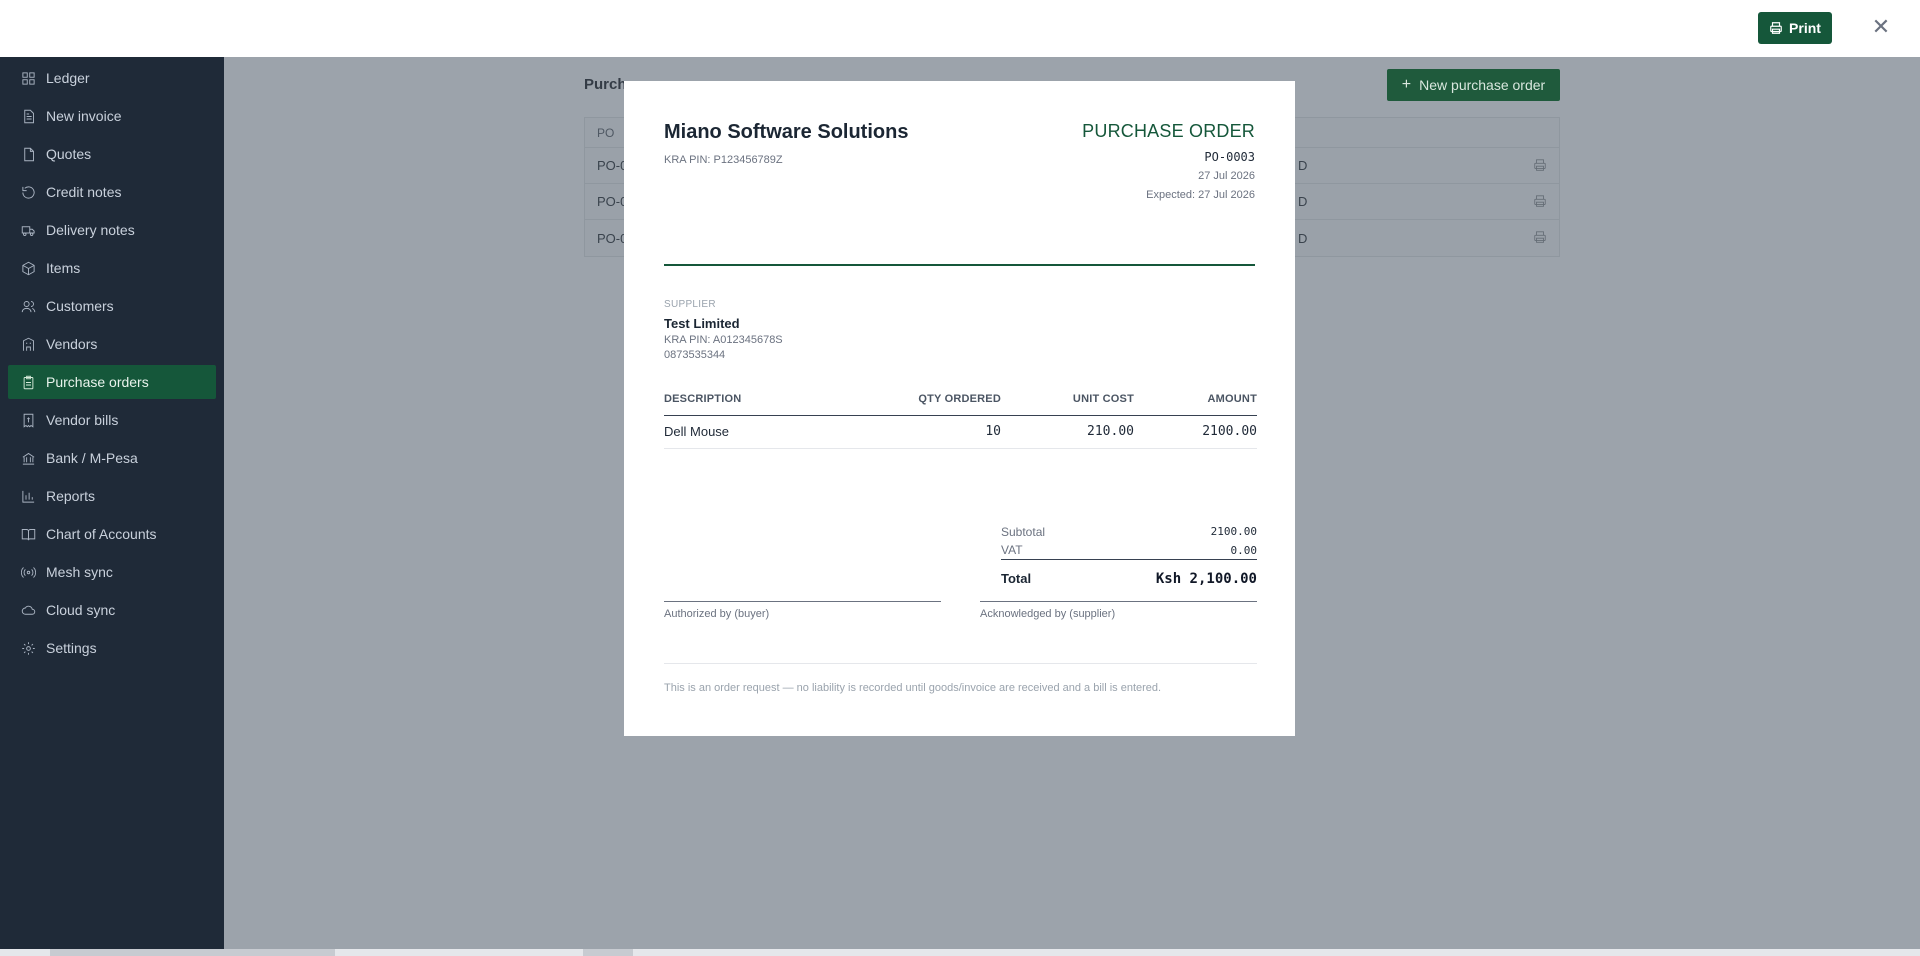 The image size is (1920, 956). I want to click on sidebar-item-quotes: Quotes, so click(112, 154).